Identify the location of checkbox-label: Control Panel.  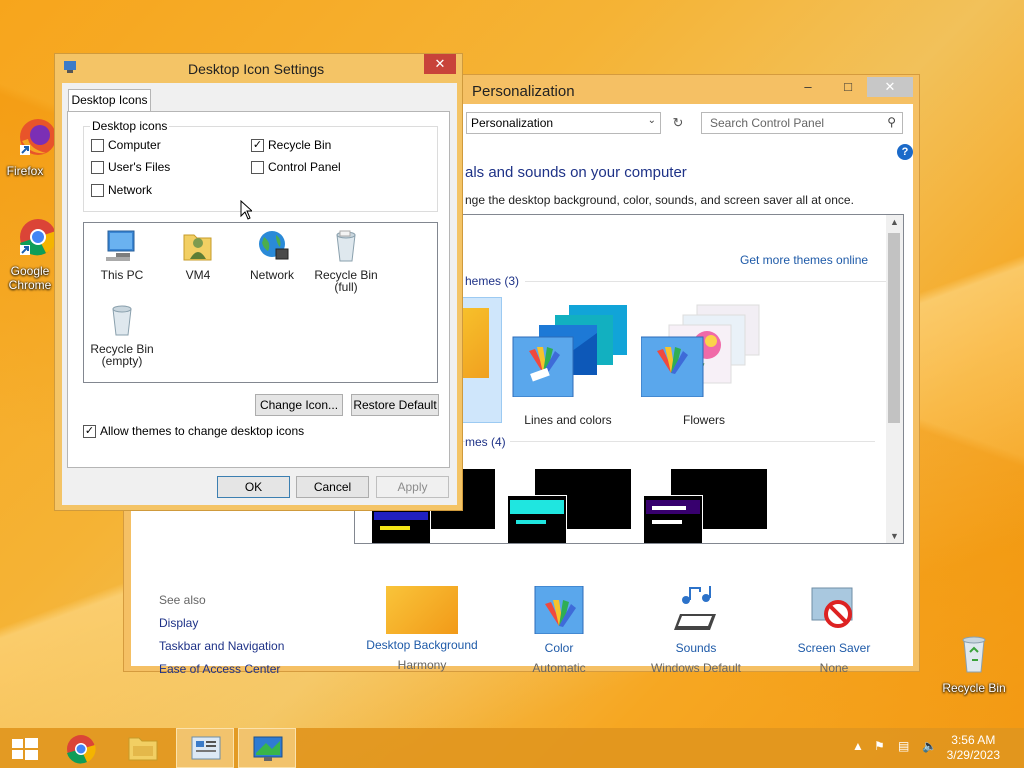
(304, 167).